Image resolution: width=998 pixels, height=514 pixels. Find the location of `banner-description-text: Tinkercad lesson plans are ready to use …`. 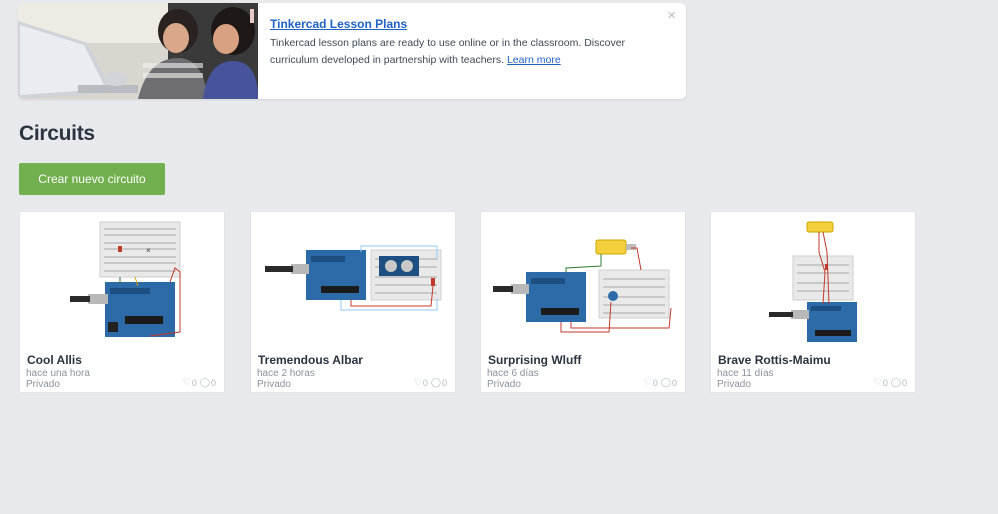

banner-description-text: Tinkercad lesson plans are ready to use … is located at coordinates (448, 51).